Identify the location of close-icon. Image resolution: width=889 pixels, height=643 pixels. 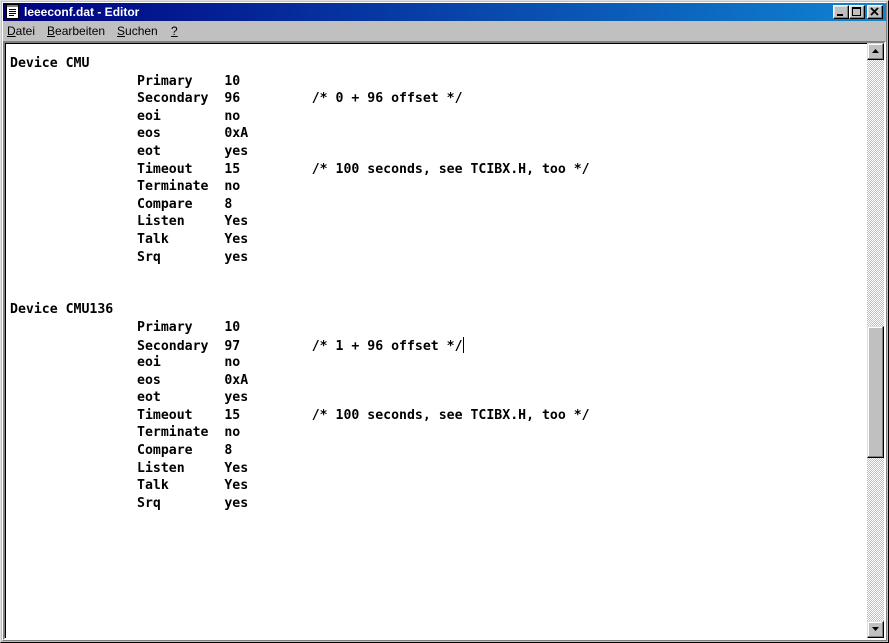
(874, 11).